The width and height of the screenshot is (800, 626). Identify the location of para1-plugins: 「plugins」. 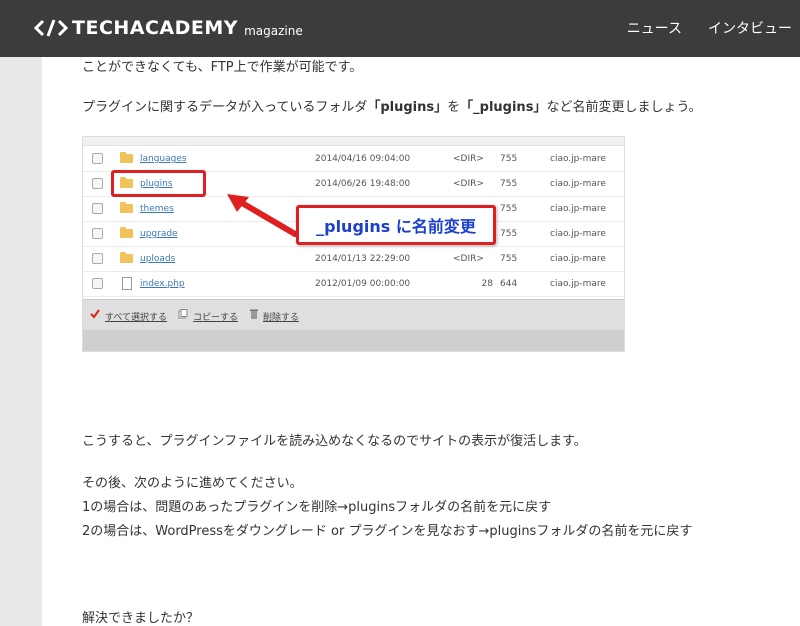
(407, 107).